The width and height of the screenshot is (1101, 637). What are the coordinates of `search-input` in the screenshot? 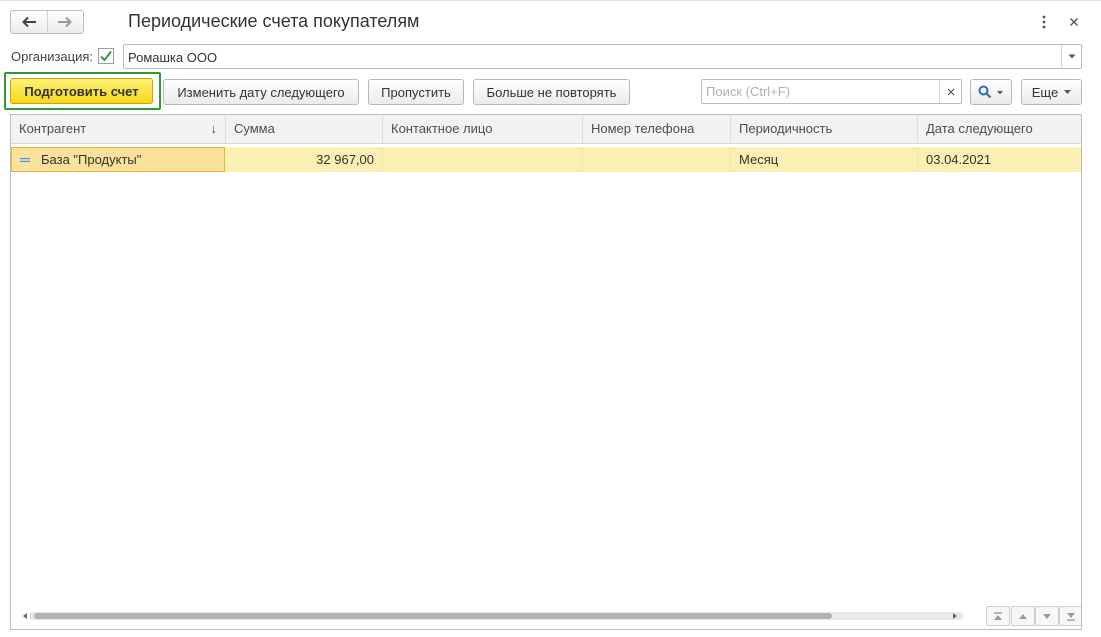 It's located at (821, 91).